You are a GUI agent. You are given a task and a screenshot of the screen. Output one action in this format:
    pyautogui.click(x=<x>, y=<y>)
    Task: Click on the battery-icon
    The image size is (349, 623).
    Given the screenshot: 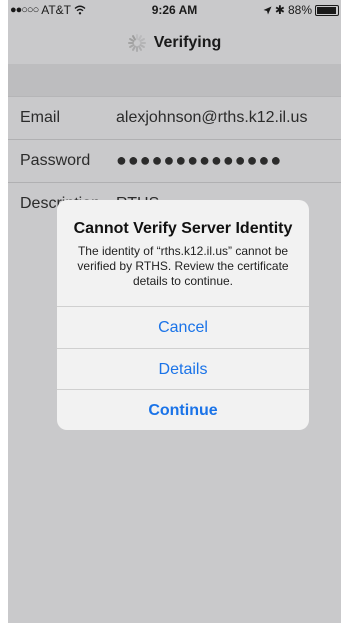 What is the action you would take?
    pyautogui.click(x=327, y=10)
    